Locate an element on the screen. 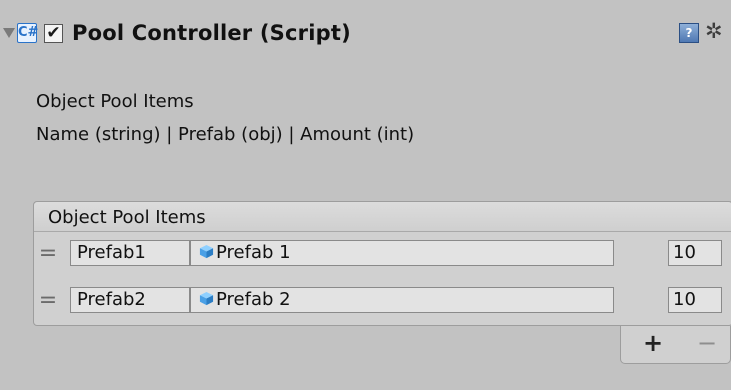 The image size is (731, 390). prefab-field: Prefab 1 is located at coordinates (402, 253).